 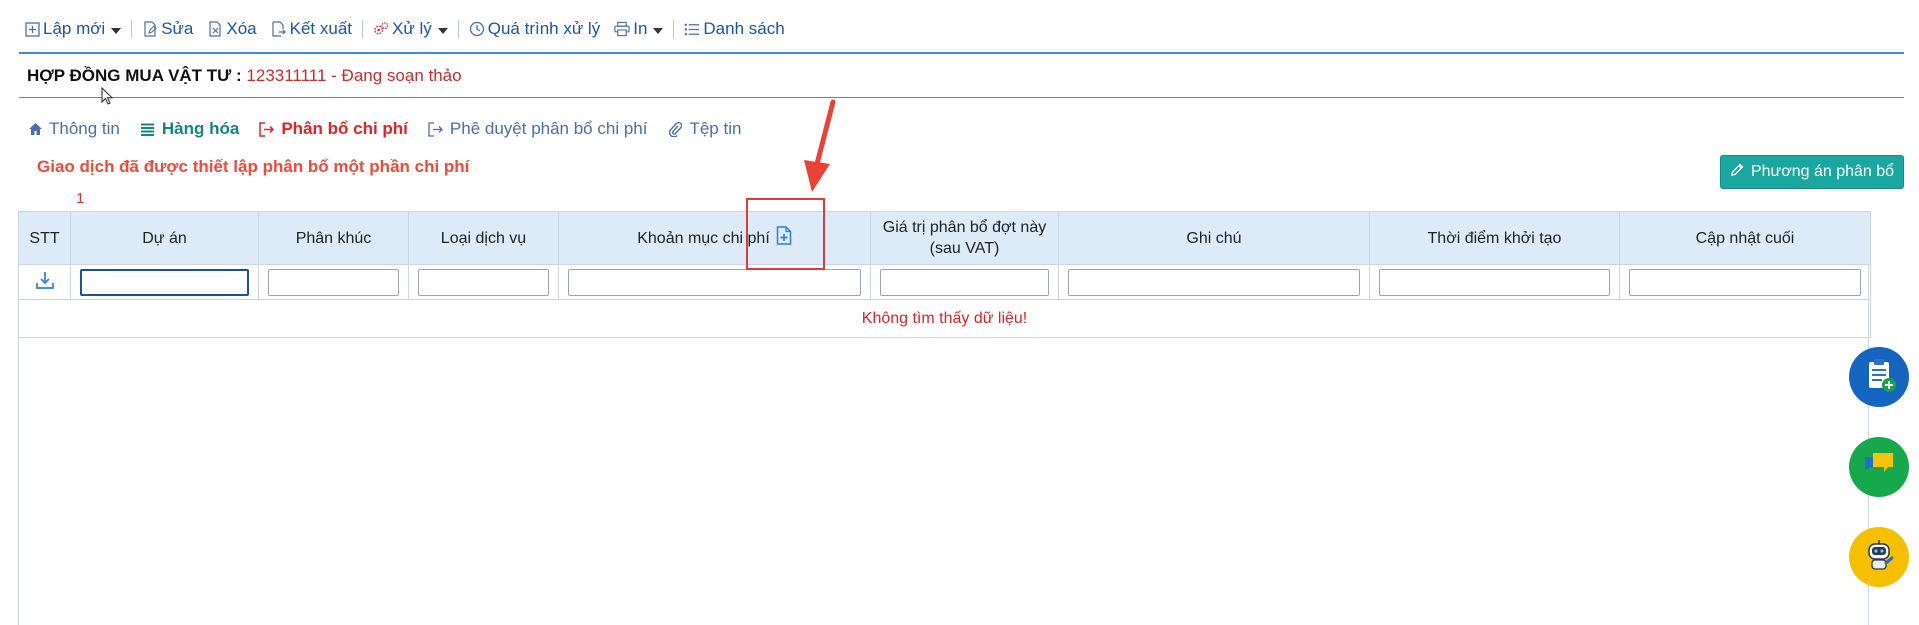 What do you see at coordinates (44, 238) in the screenshot?
I see `column-header-stt: STT` at bounding box center [44, 238].